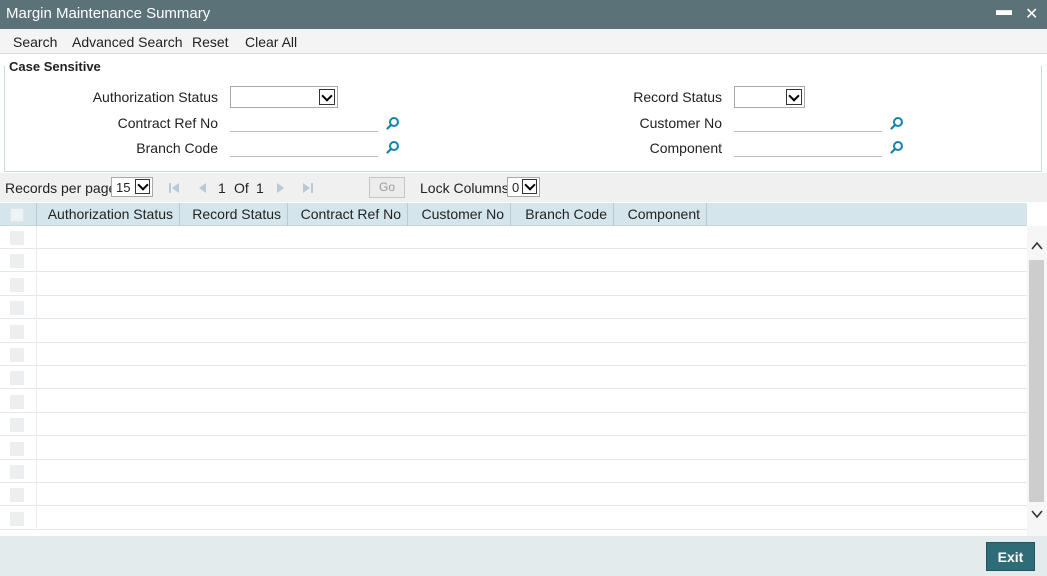 This screenshot has height=576, width=1047. I want to click on window-title: Margin Maintenance Summary, so click(108, 13).